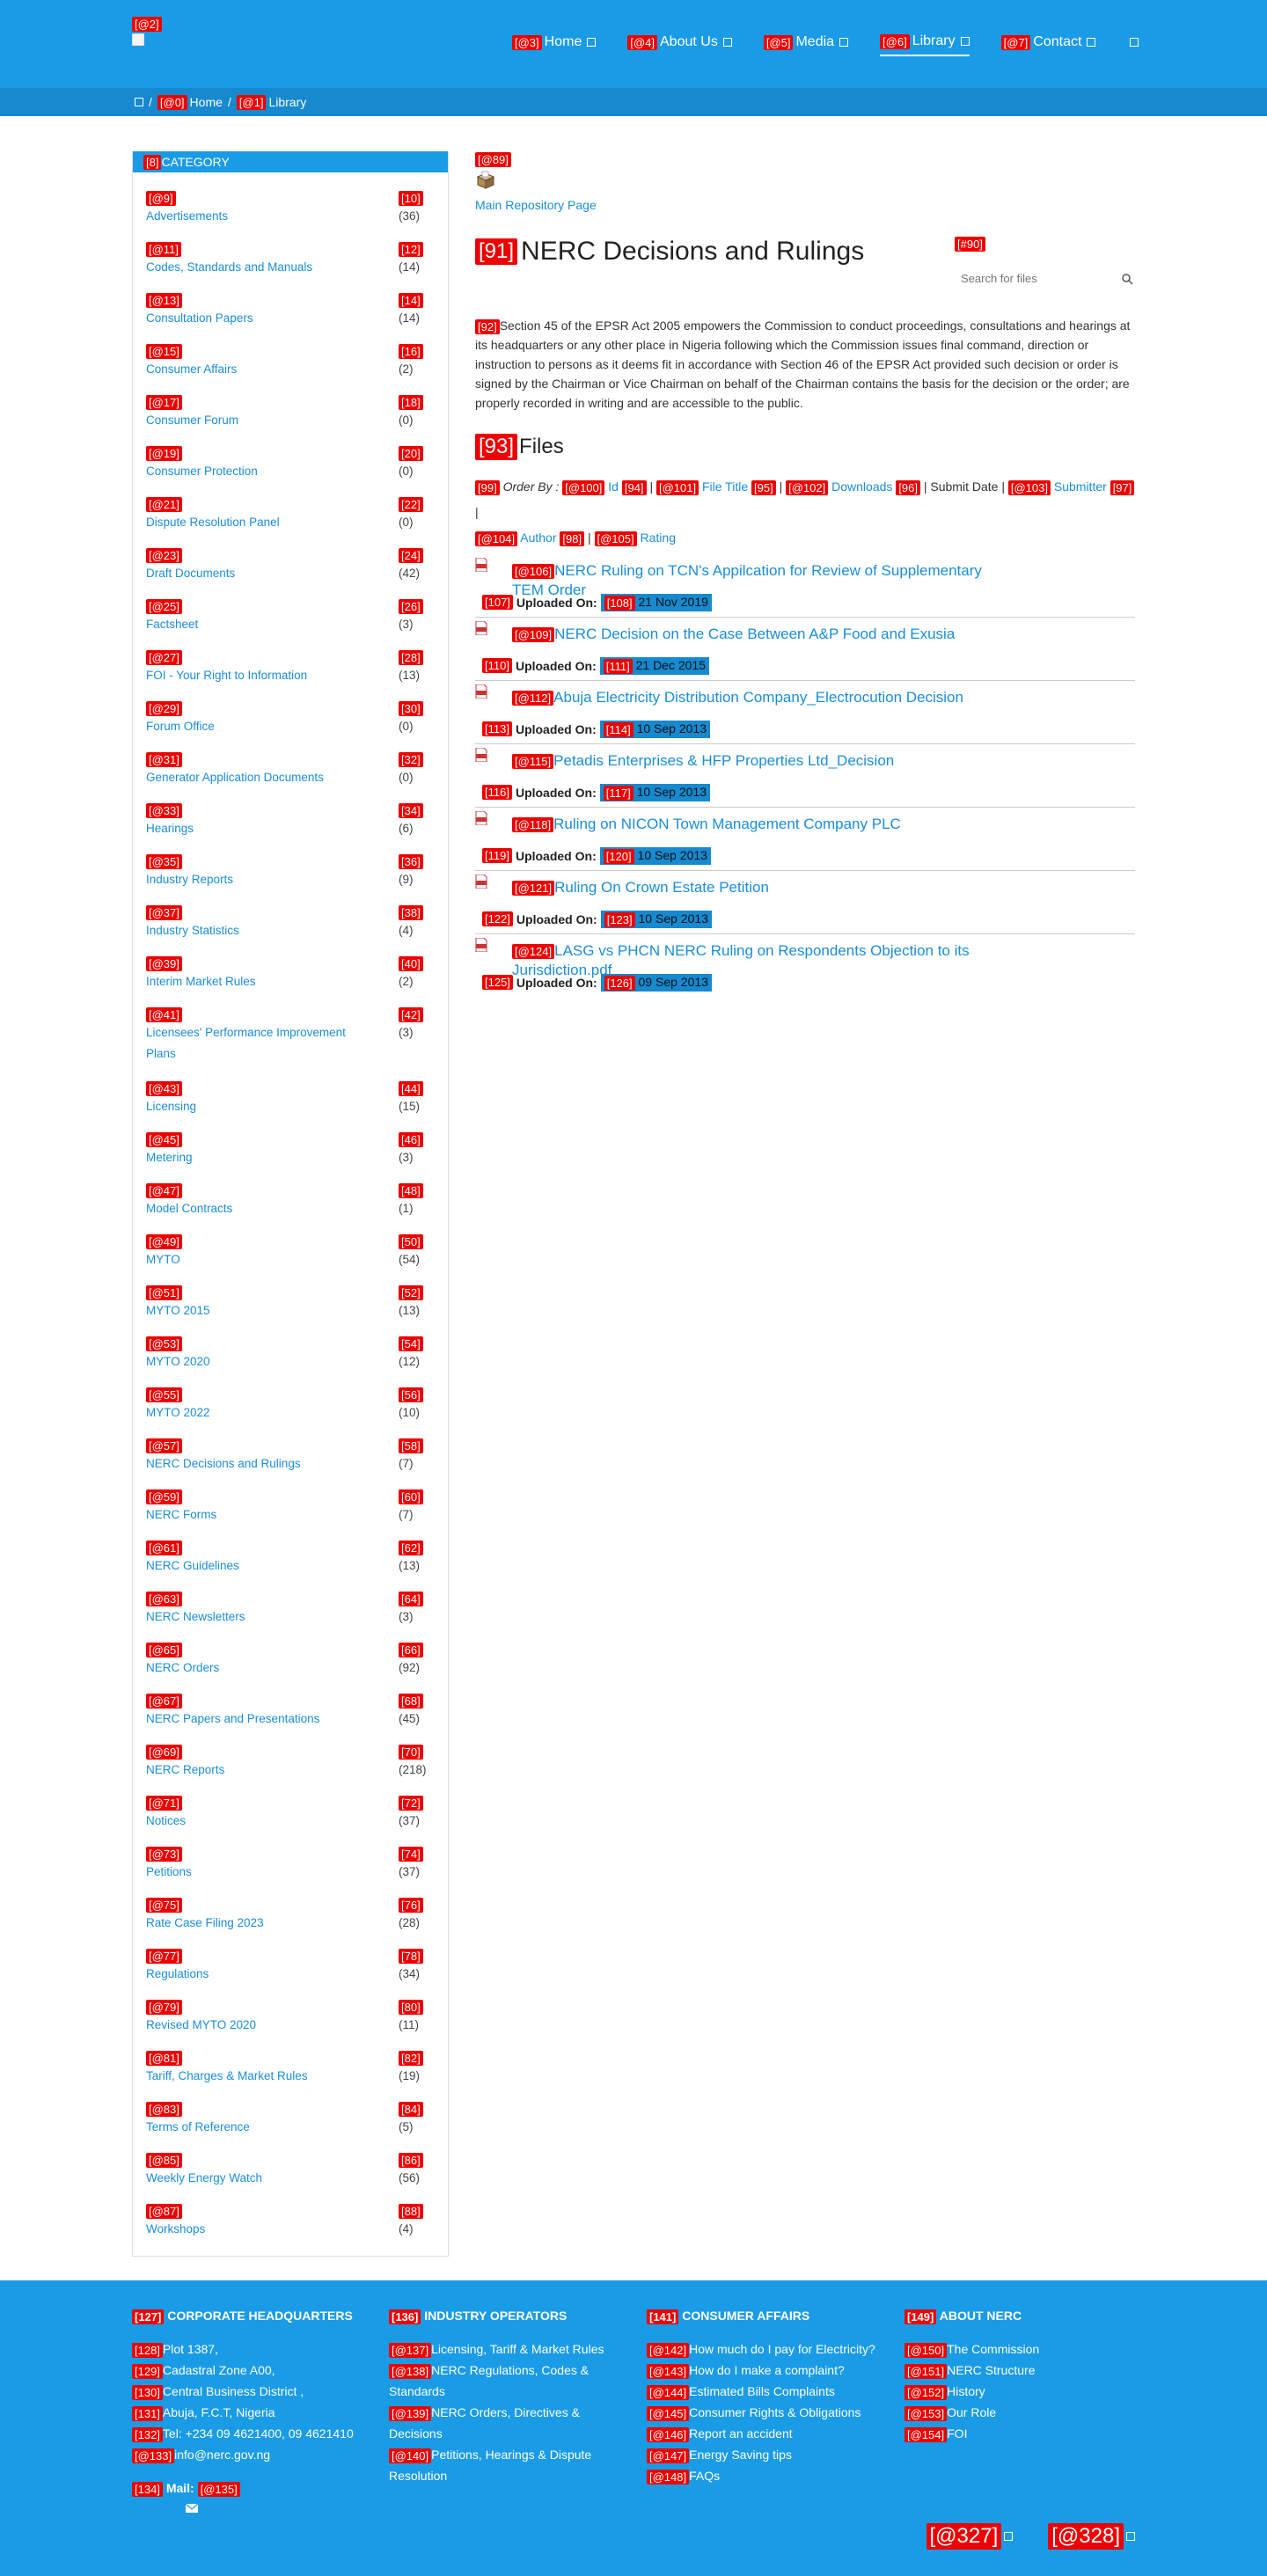  What do you see at coordinates (256, 2229) in the screenshot?
I see `category-link: Workshops` at bounding box center [256, 2229].